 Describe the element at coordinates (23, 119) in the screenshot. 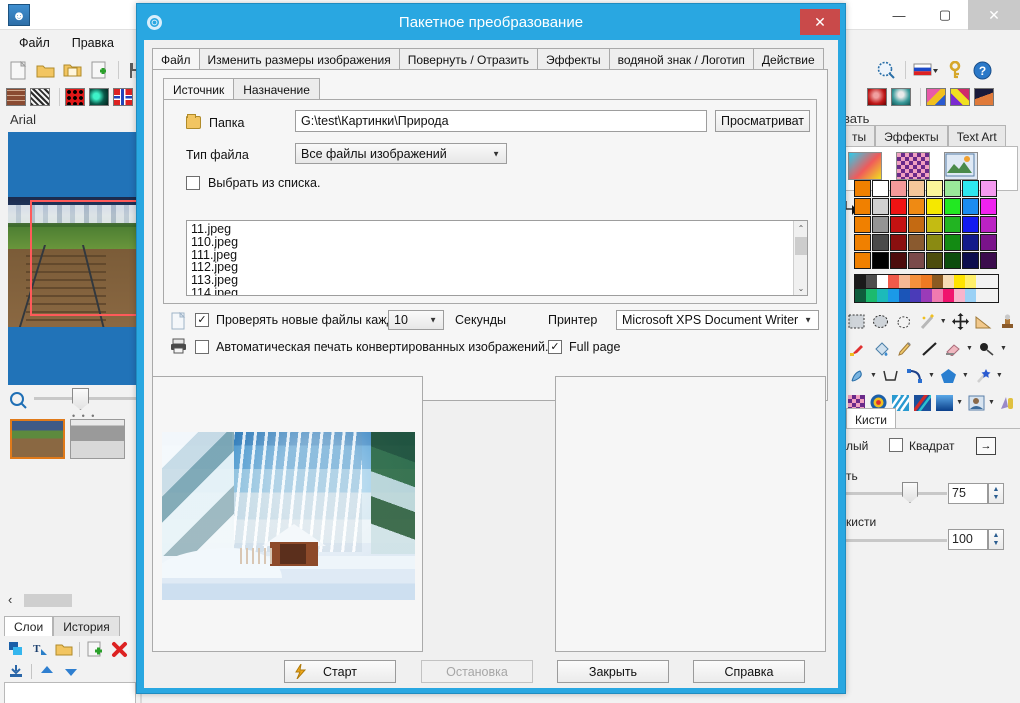

I see `font-name-label: Arial` at that location.